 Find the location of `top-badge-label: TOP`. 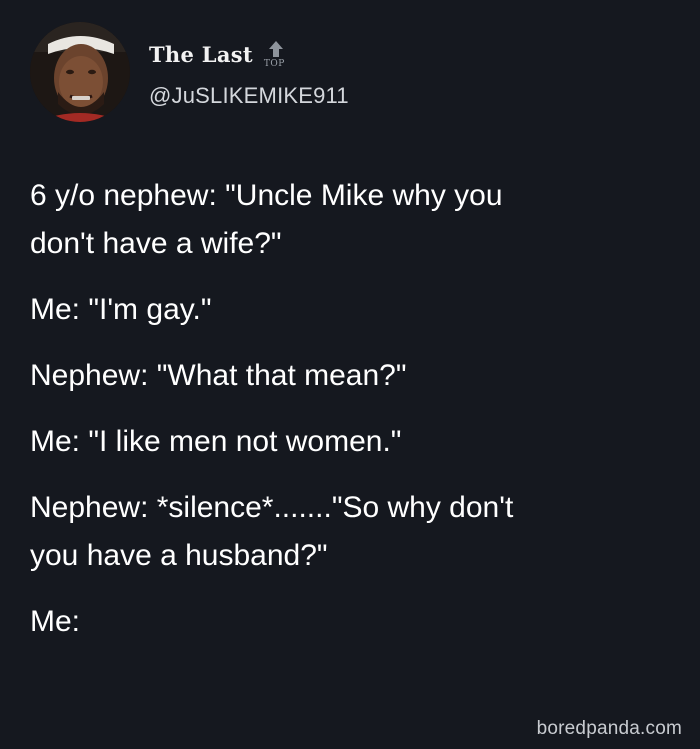

top-badge-label: TOP is located at coordinates (274, 64).